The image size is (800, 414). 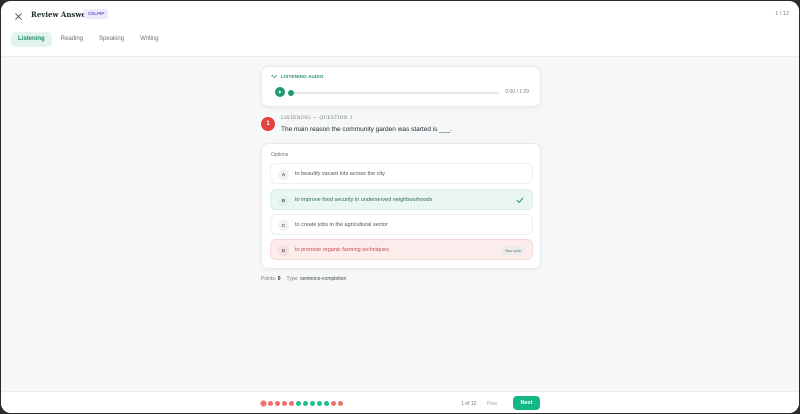 What do you see at coordinates (302, 403) in the screenshot?
I see `question-dots` at bounding box center [302, 403].